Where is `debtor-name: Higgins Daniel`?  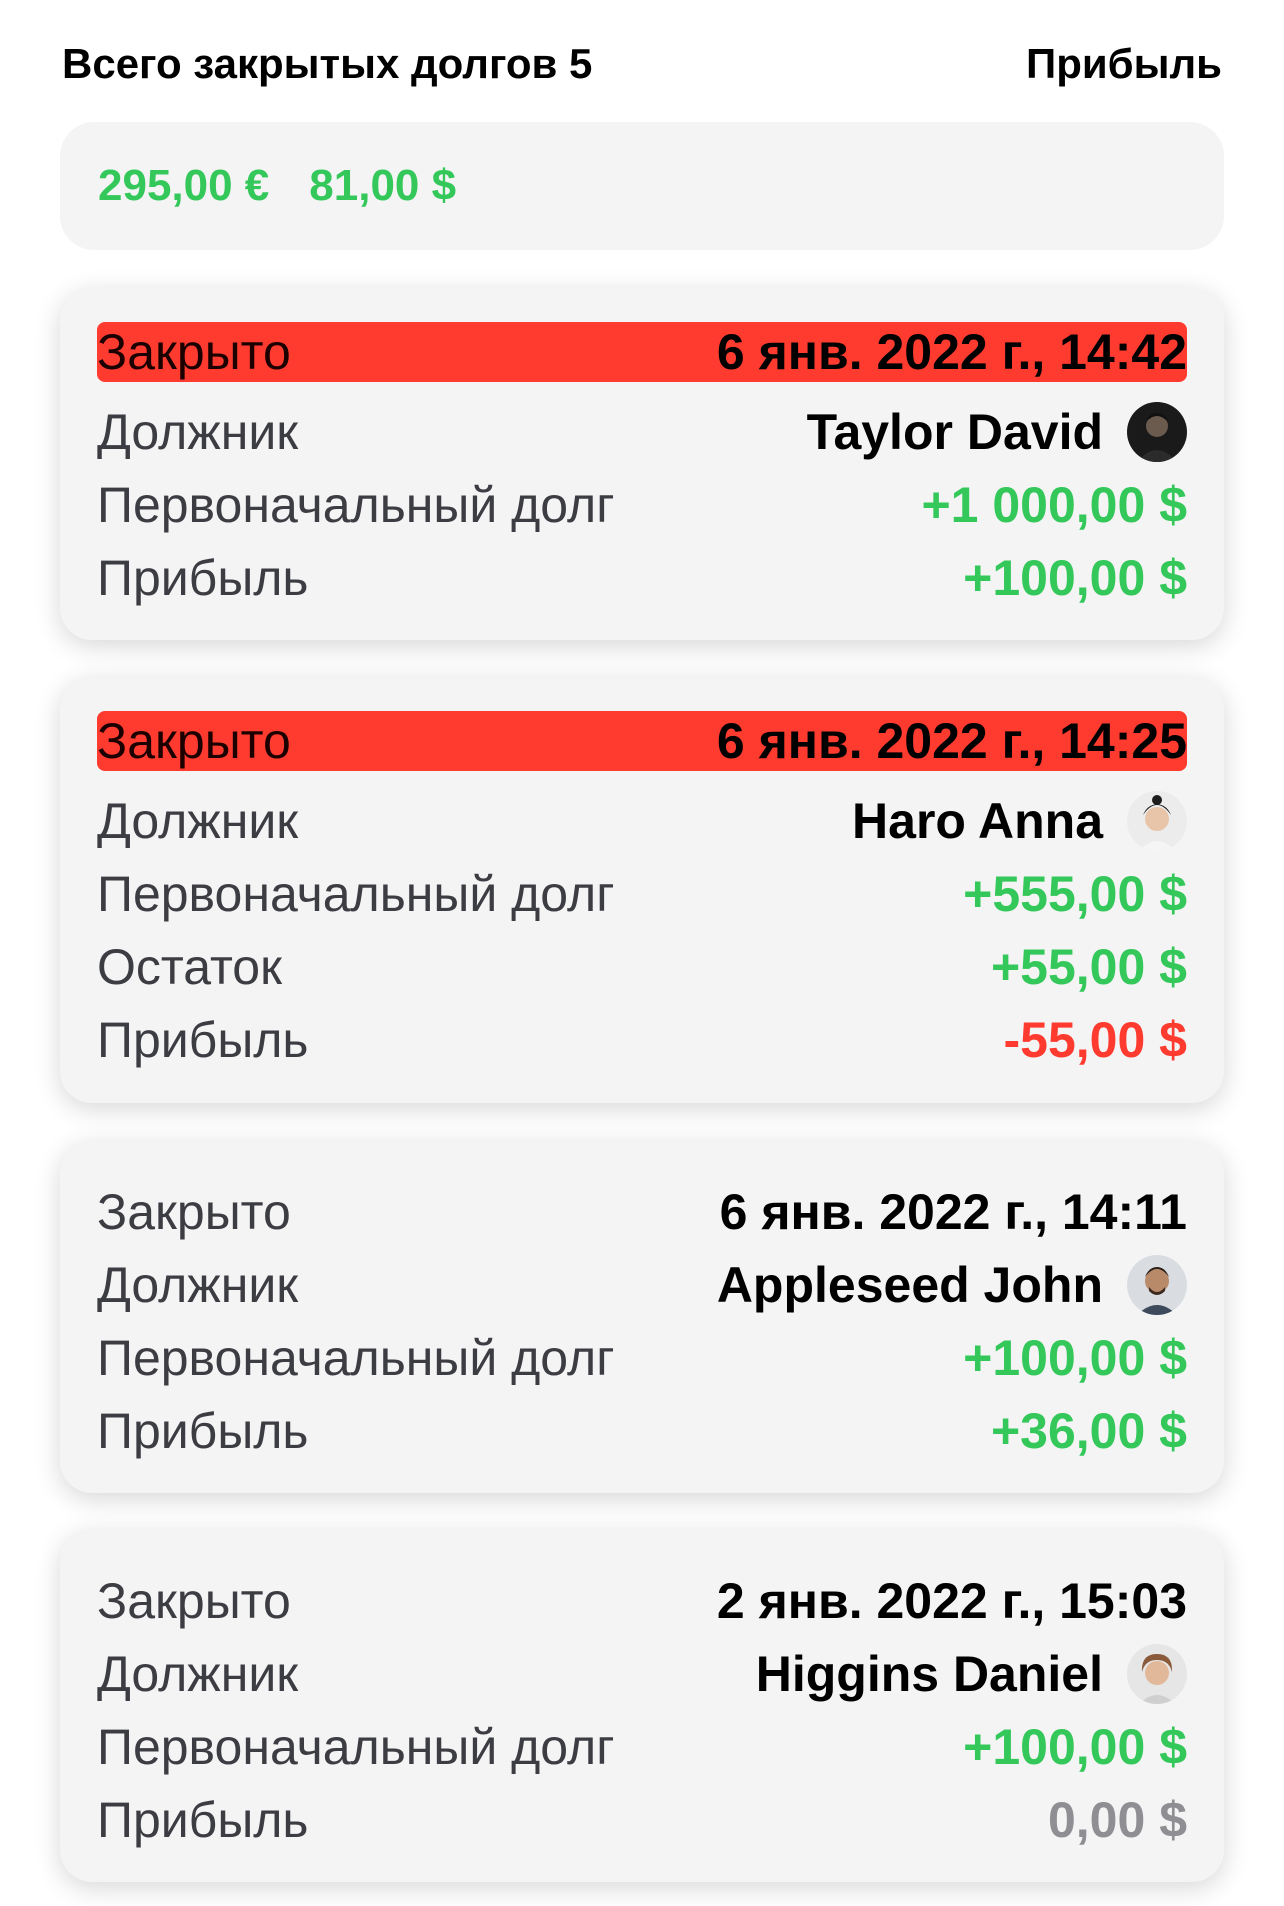
debtor-name: Higgins Daniel is located at coordinates (929, 1673).